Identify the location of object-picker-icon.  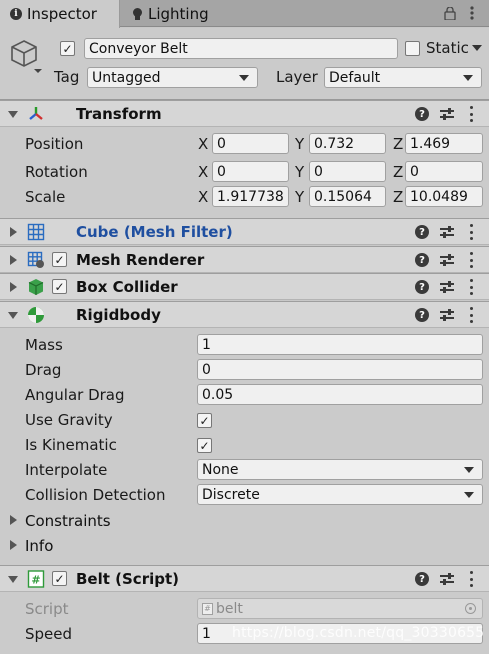
(470, 608).